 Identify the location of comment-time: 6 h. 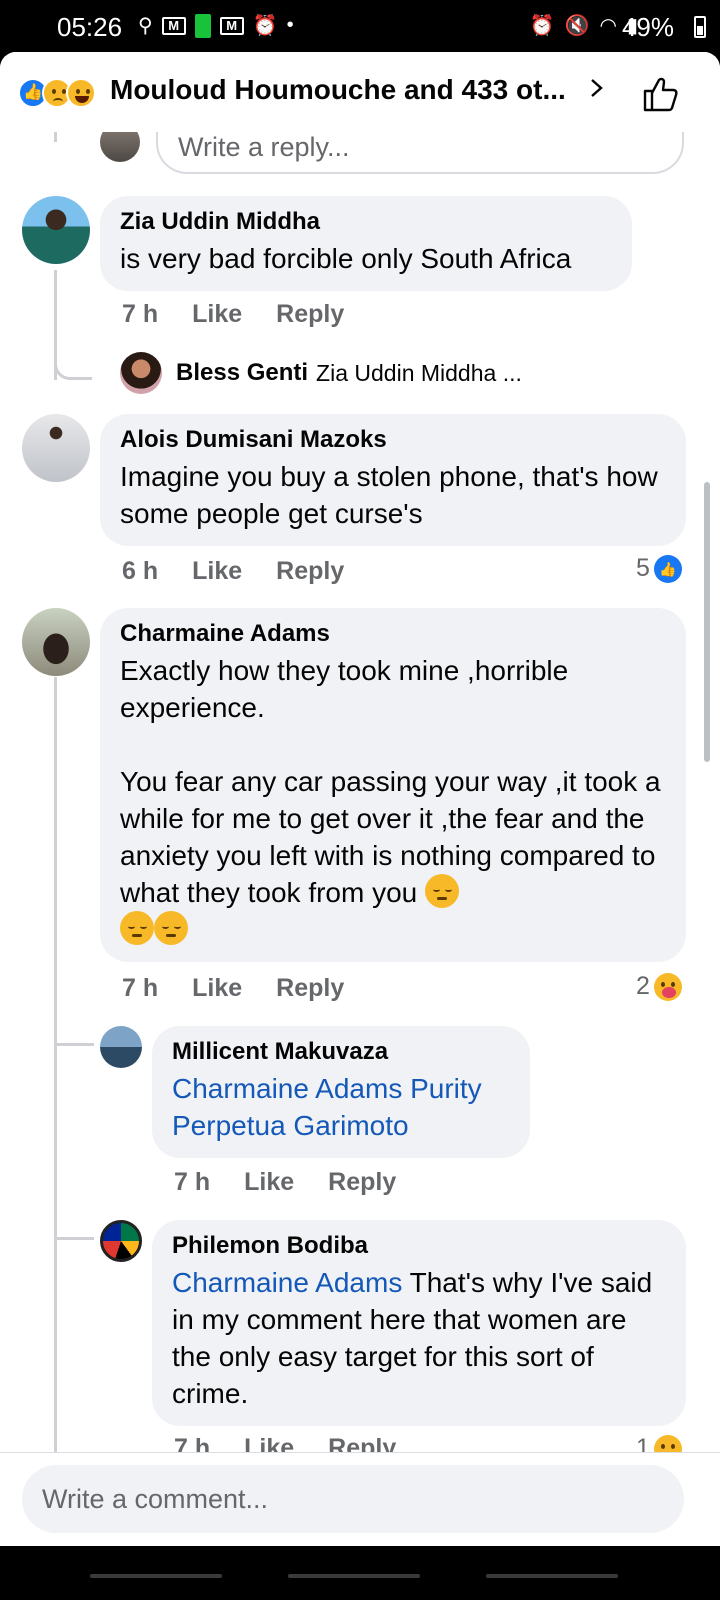
(140, 571).